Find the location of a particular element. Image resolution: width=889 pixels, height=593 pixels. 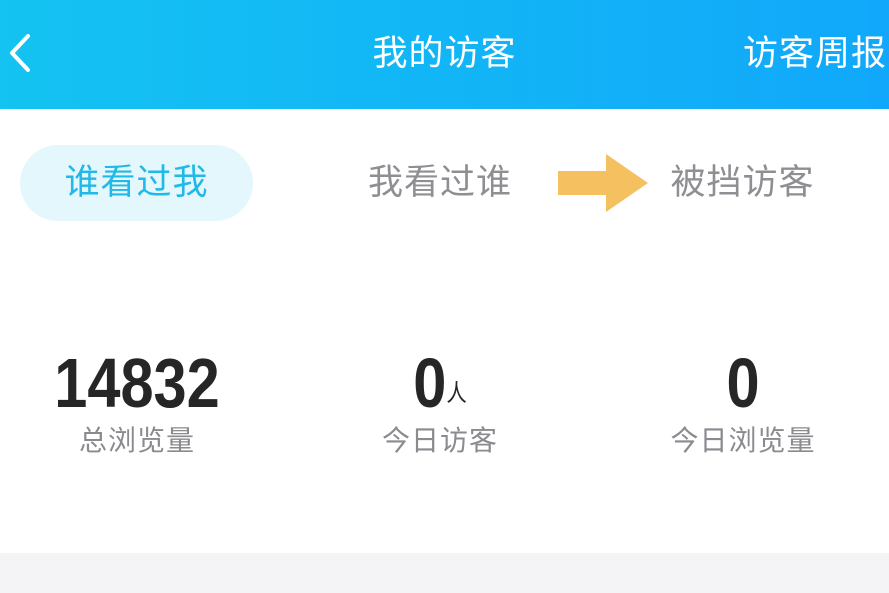

weekly-report-link: 访客周报 is located at coordinates (815, 54).